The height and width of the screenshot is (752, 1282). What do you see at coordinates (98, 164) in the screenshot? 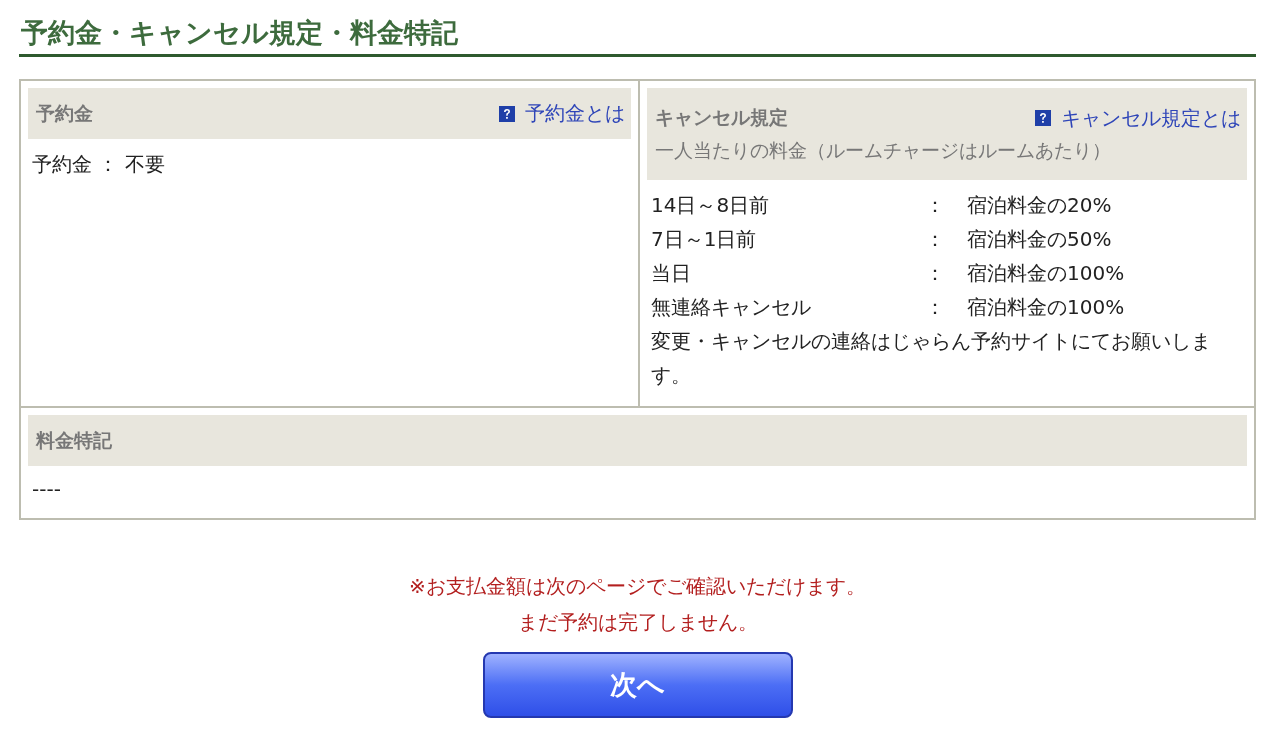
I see `deposit-text: 予約金 ： 不要` at bounding box center [98, 164].